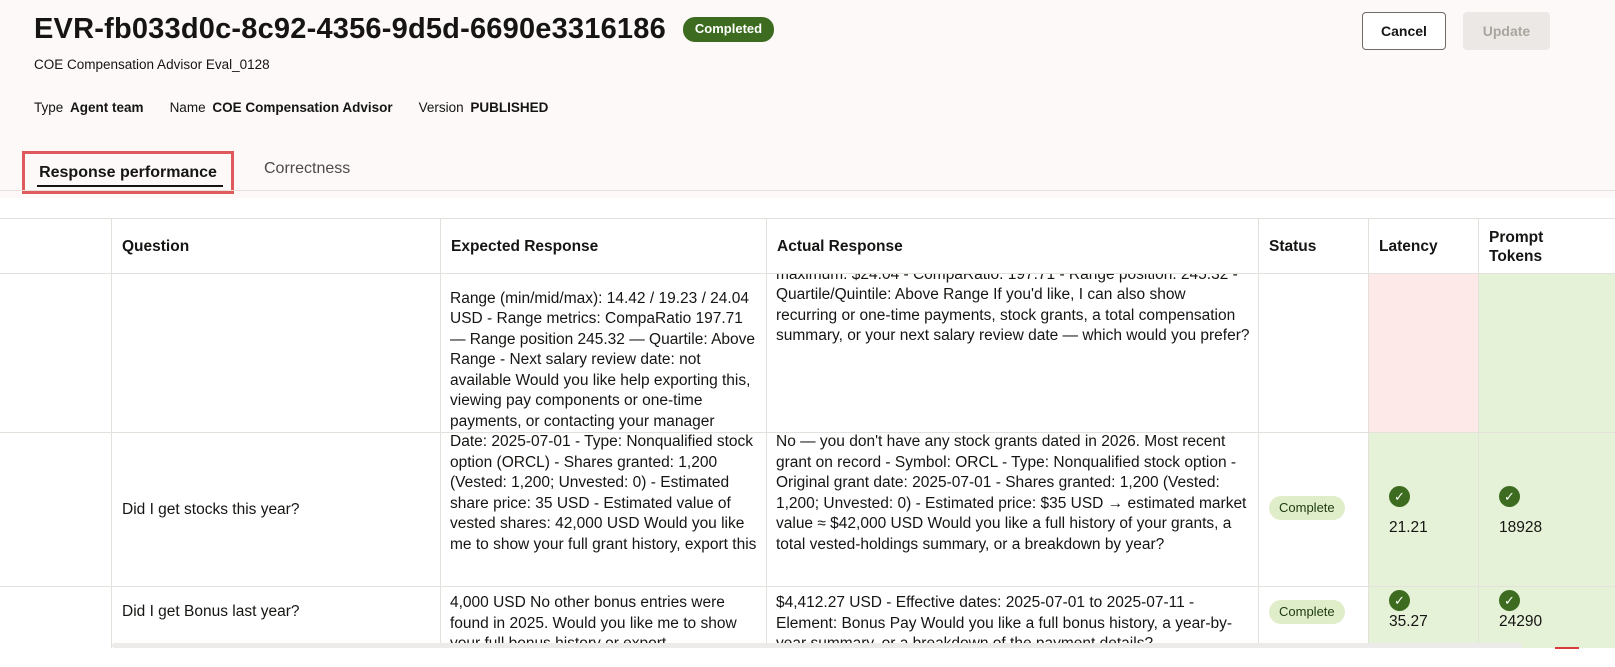 This screenshot has height=667, width=1615. What do you see at coordinates (603, 246) in the screenshot?
I see `column-header-expected-response: Expected Response` at bounding box center [603, 246].